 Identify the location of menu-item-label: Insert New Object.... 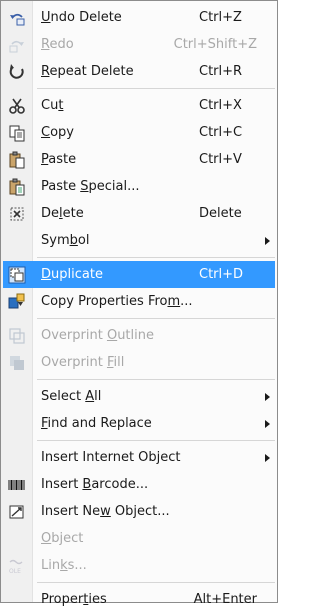
(105, 511).